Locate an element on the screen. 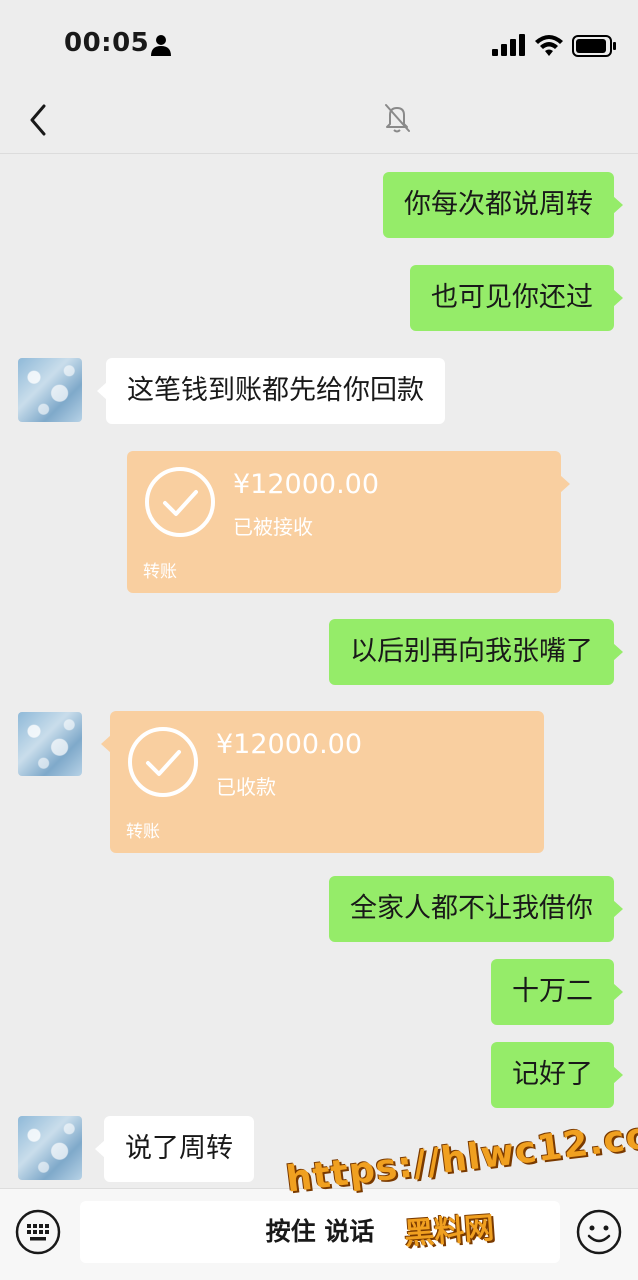 The width and height of the screenshot is (638, 1280). person-icon is located at coordinates (161, 45).